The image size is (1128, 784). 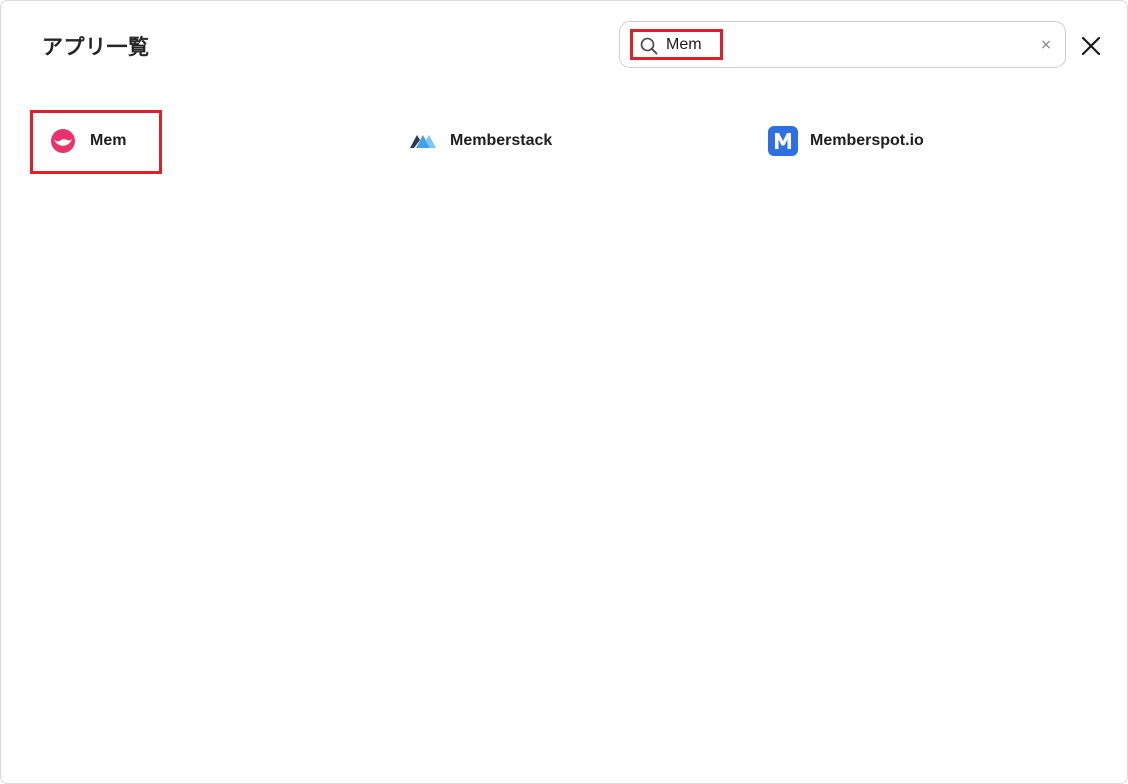 What do you see at coordinates (96, 142) in the screenshot?
I see `mem-highlight-box` at bounding box center [96, 142].